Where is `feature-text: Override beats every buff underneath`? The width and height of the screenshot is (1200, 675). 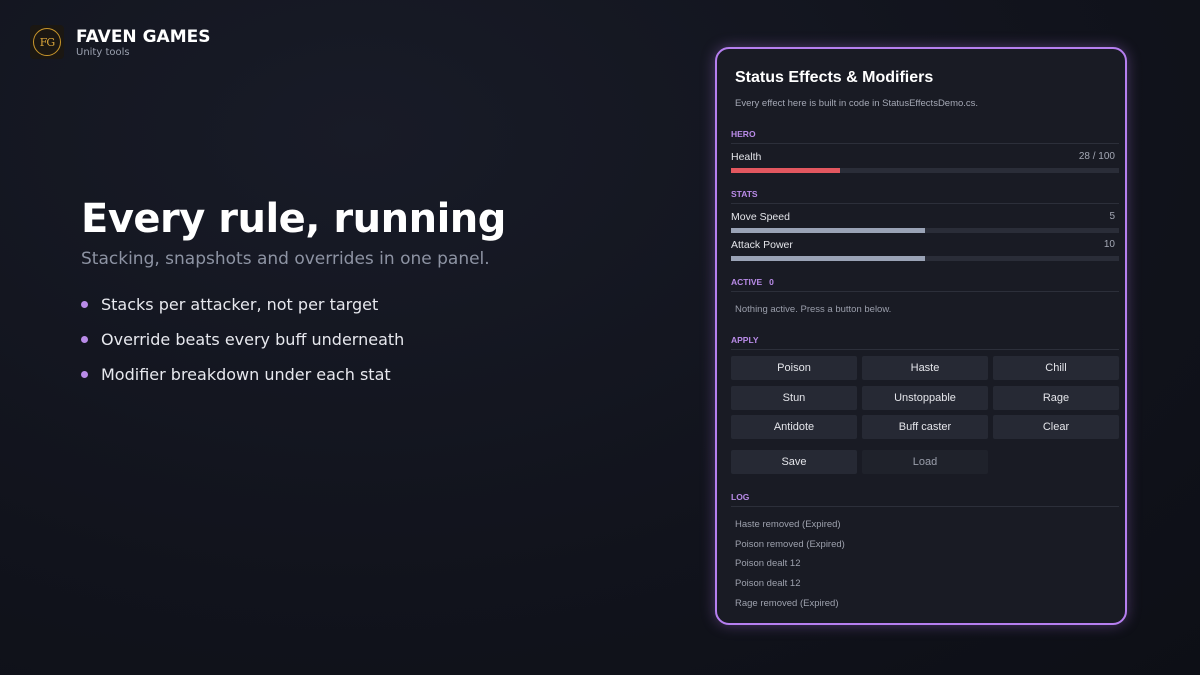
feature-text: Override beats every buff underneath is located at coordinates (253, 339).